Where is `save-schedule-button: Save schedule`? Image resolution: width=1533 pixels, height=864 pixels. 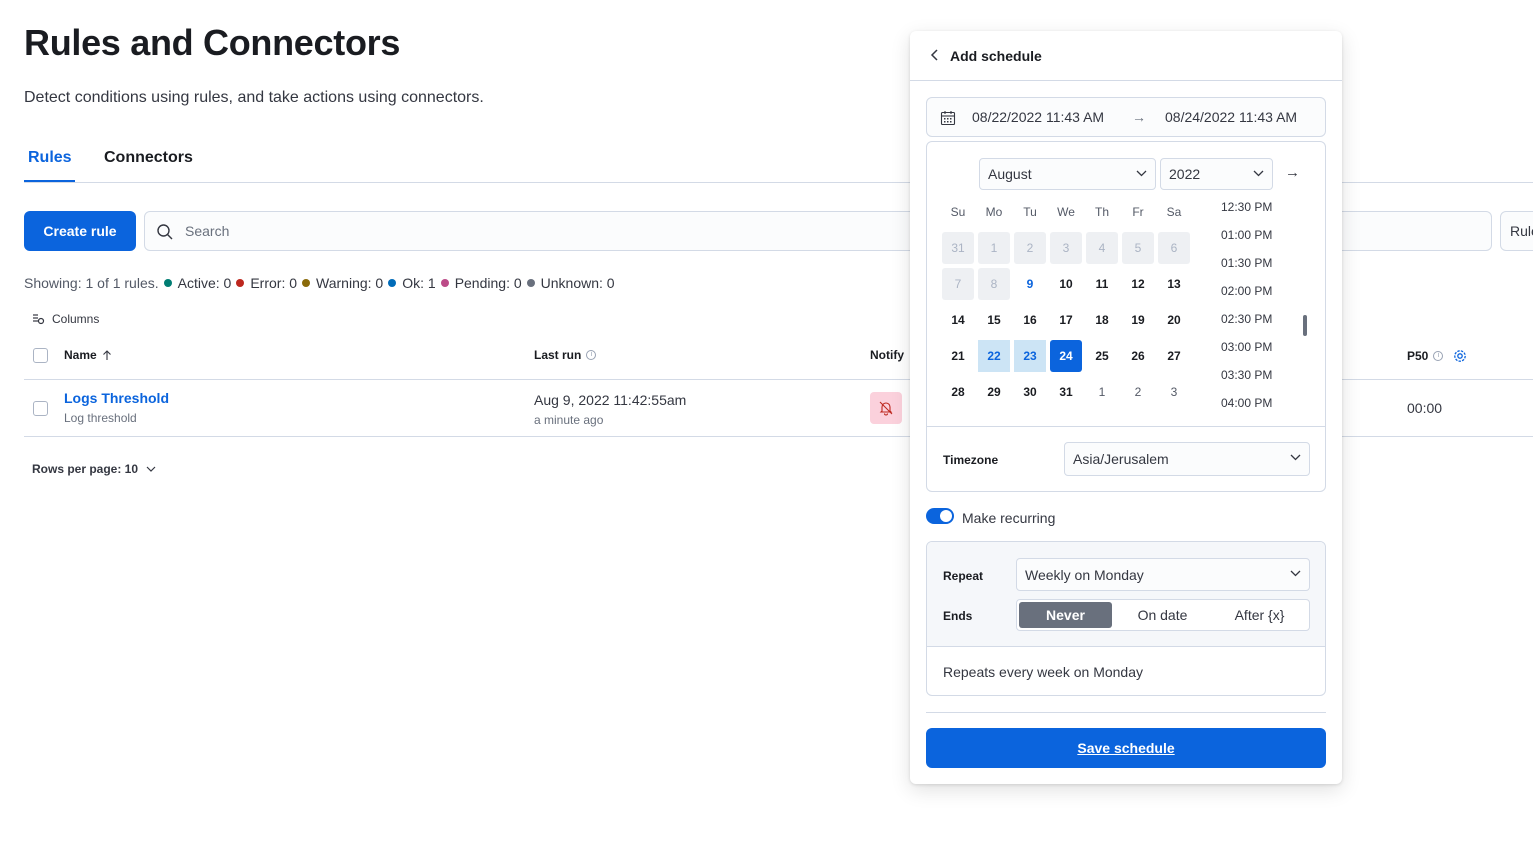
save-schedule-button: Save schedule is located at coordinates (1126, 748).